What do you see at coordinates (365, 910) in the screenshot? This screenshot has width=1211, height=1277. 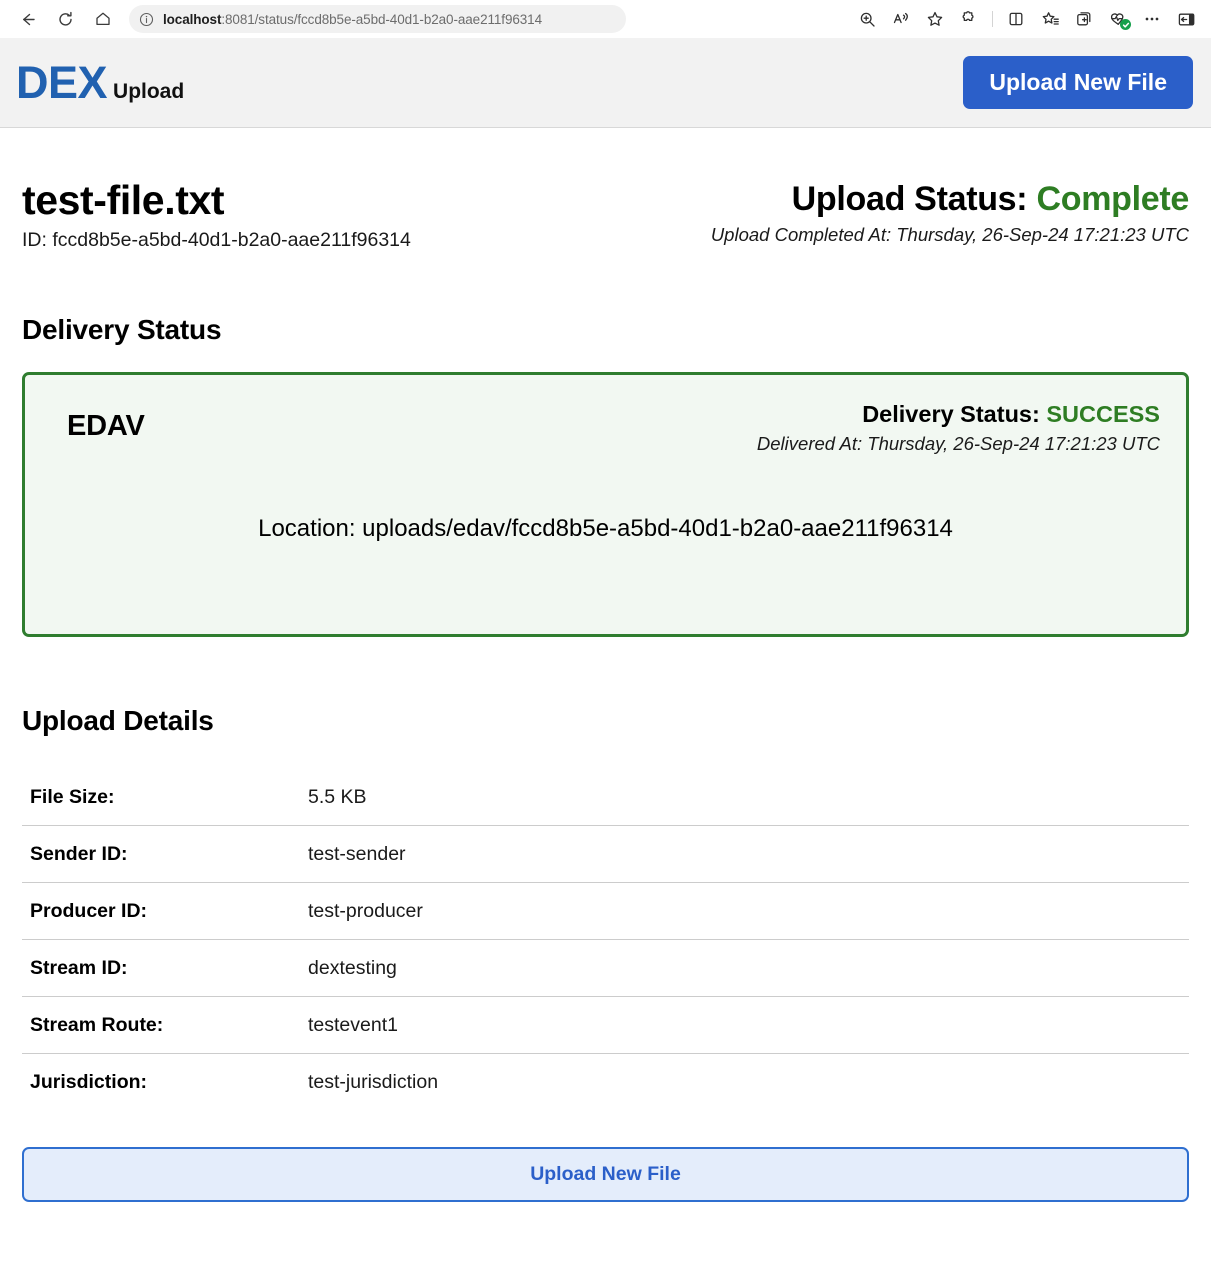 I see `detail-value: test-producer` at bounding box center [365, 910].